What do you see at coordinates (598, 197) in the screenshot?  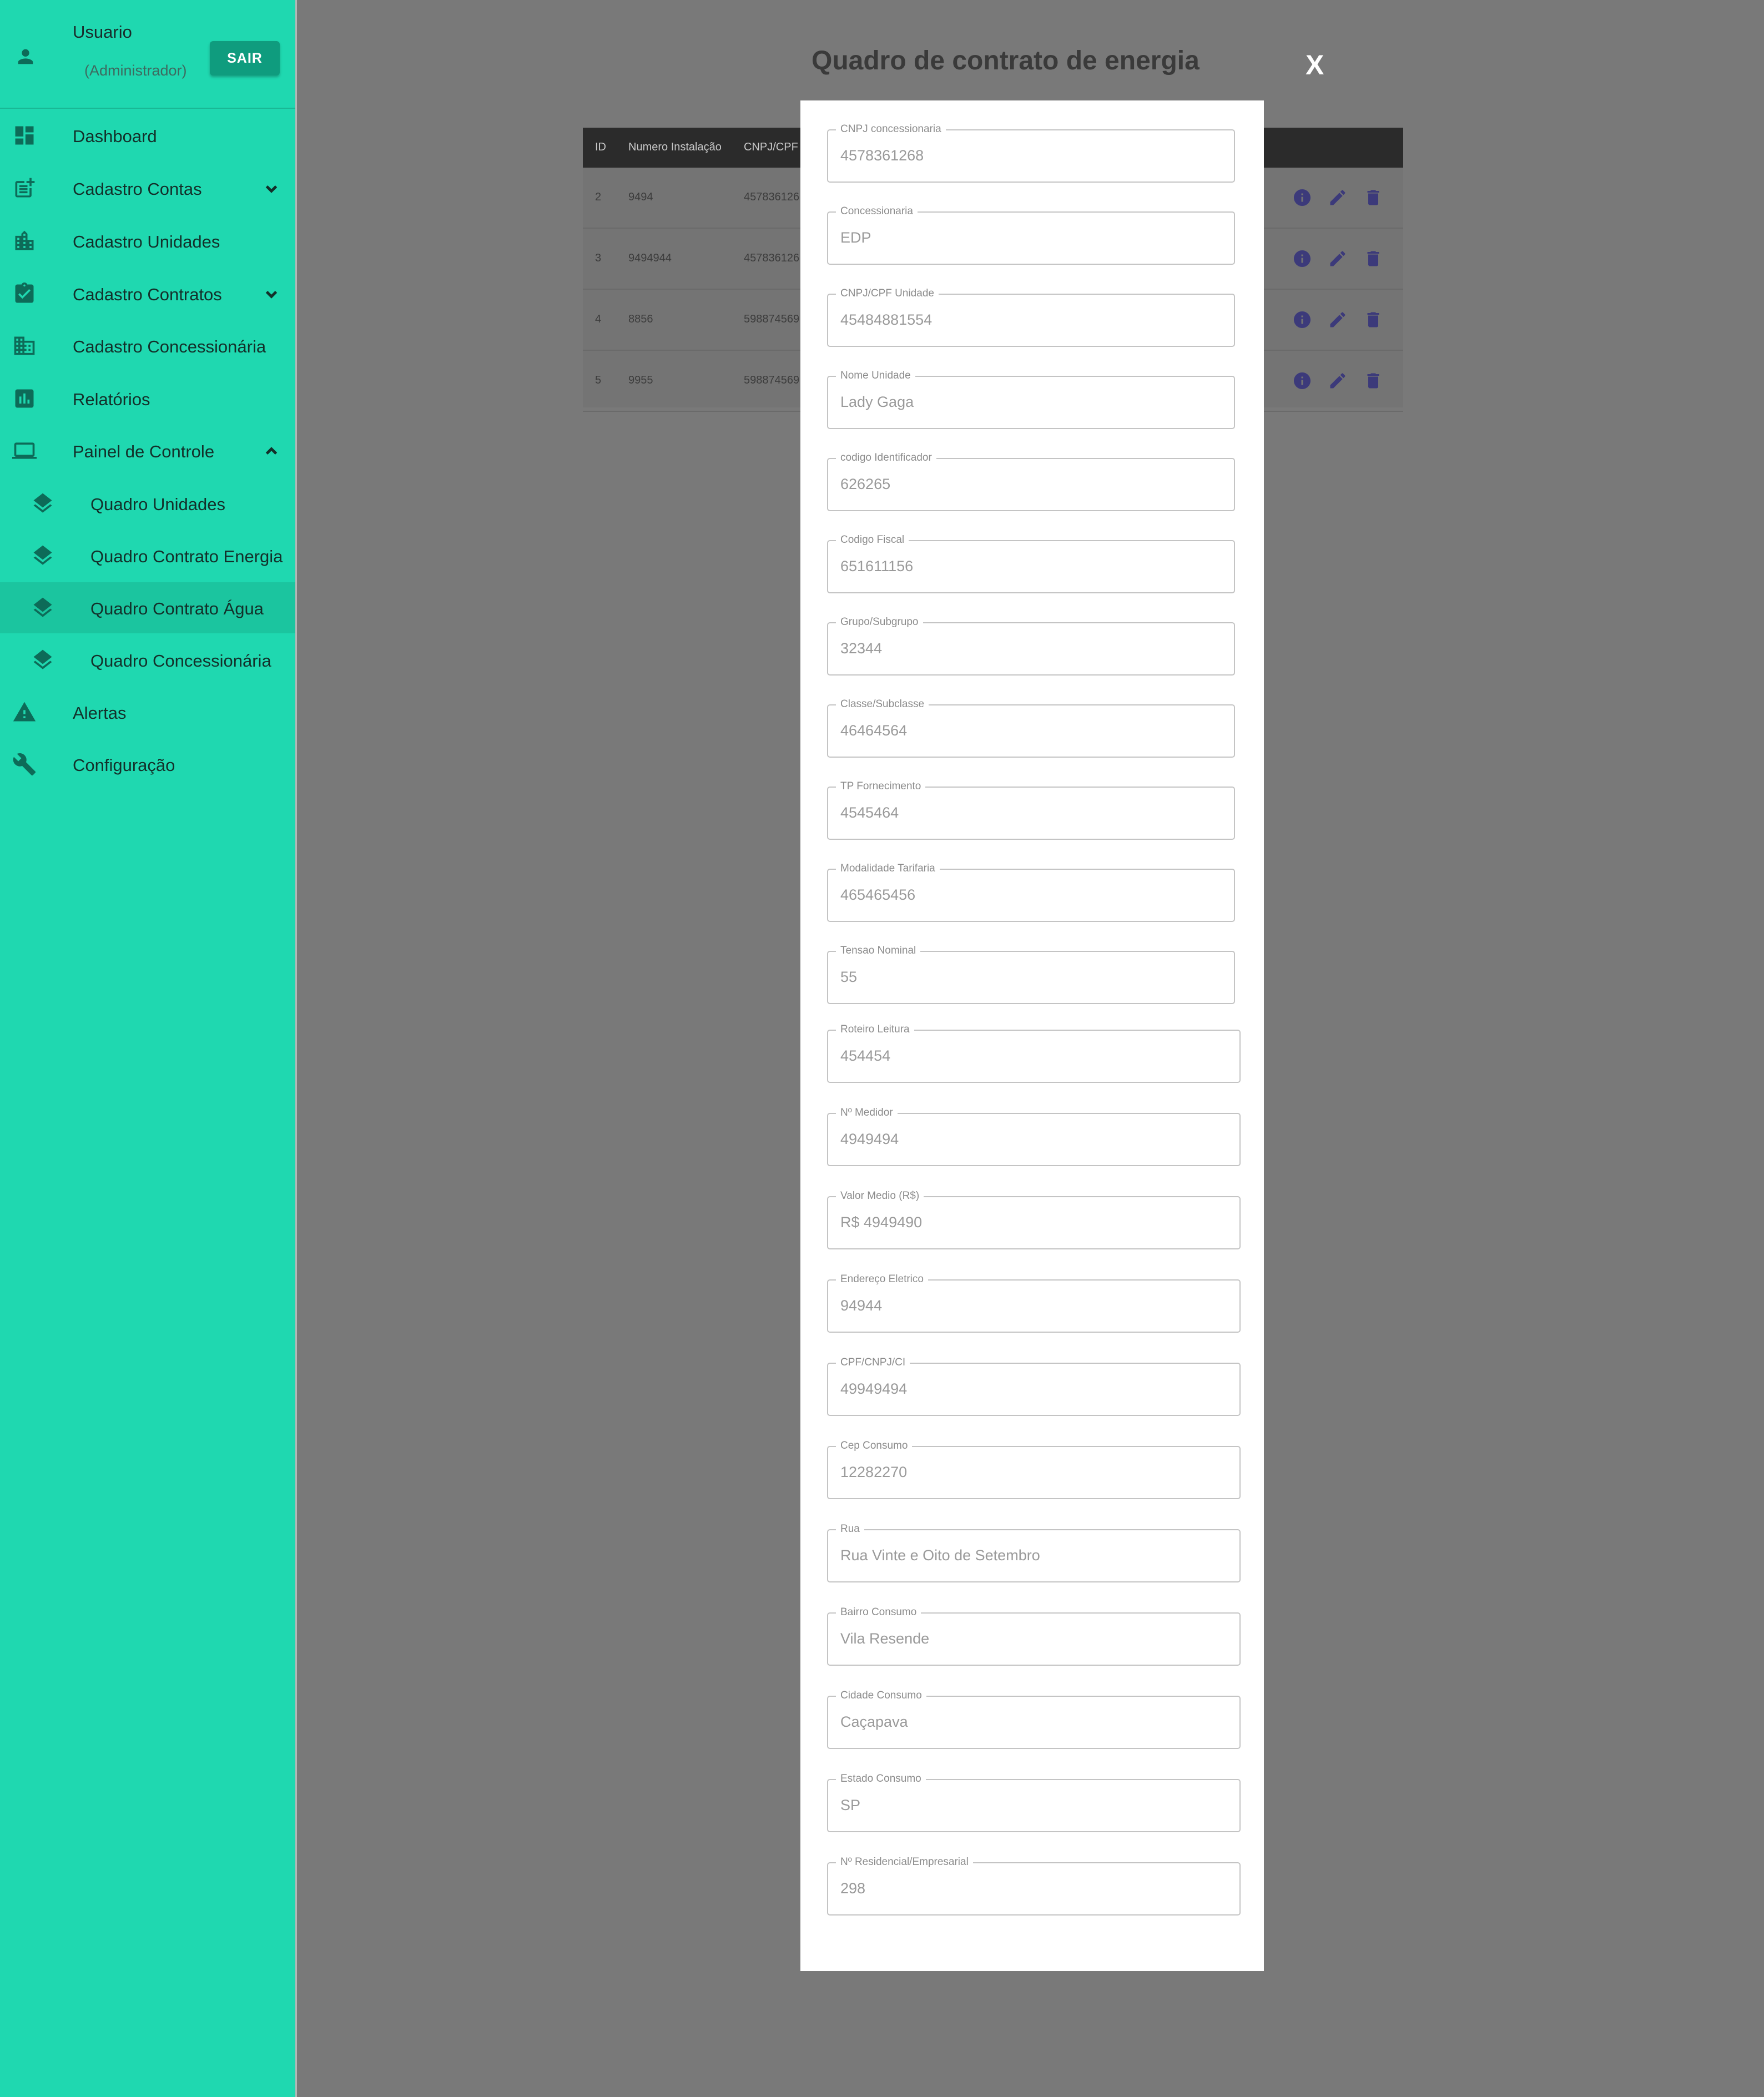 I see `cell-id: 2` at bounding box center [598, 197].